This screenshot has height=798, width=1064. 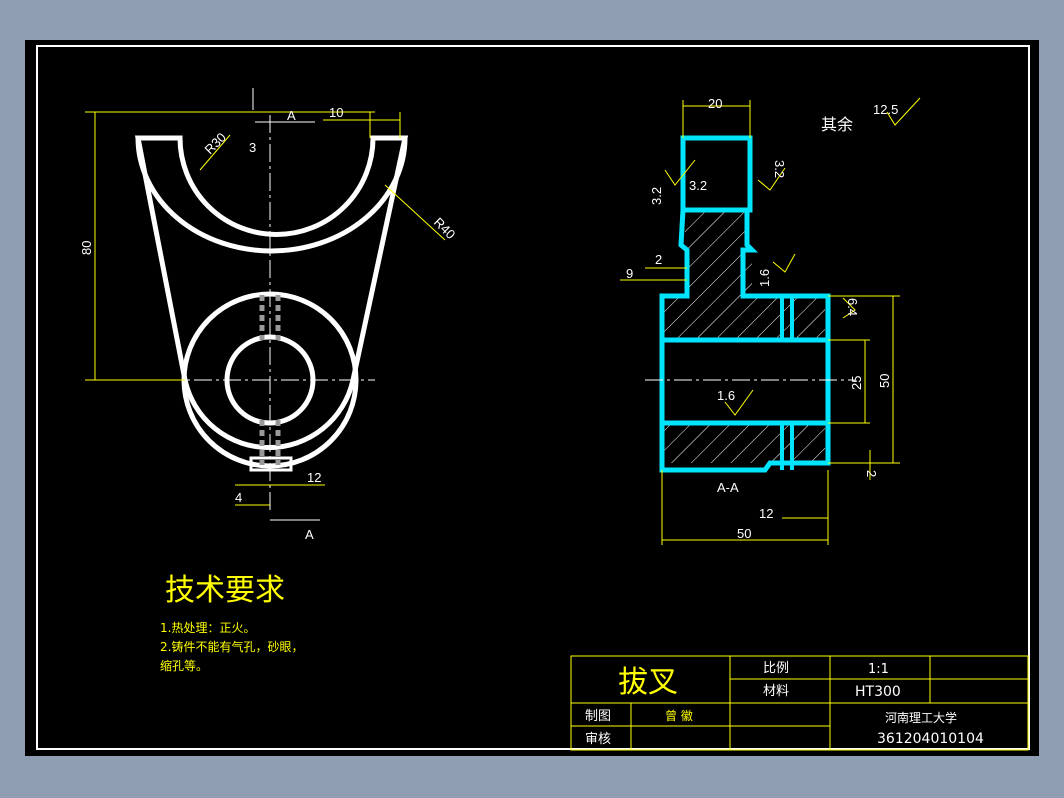 I want to click on roughness-mid: 3.2, so click(x=698, y=185).